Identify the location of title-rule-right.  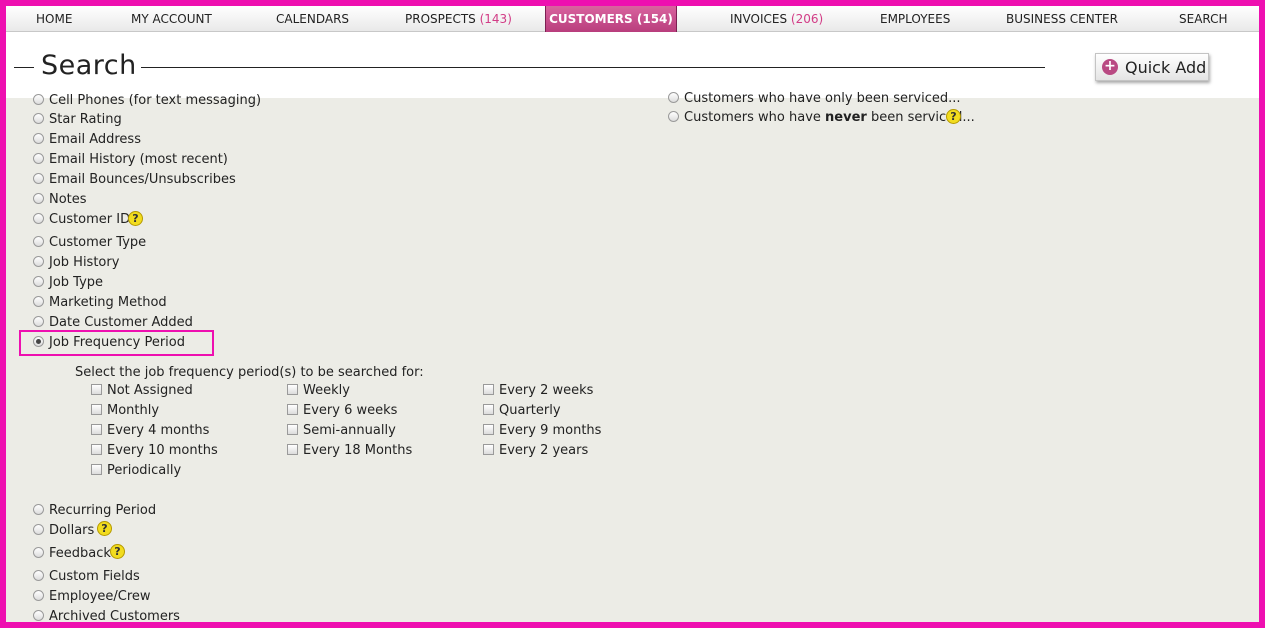
(593, 67).